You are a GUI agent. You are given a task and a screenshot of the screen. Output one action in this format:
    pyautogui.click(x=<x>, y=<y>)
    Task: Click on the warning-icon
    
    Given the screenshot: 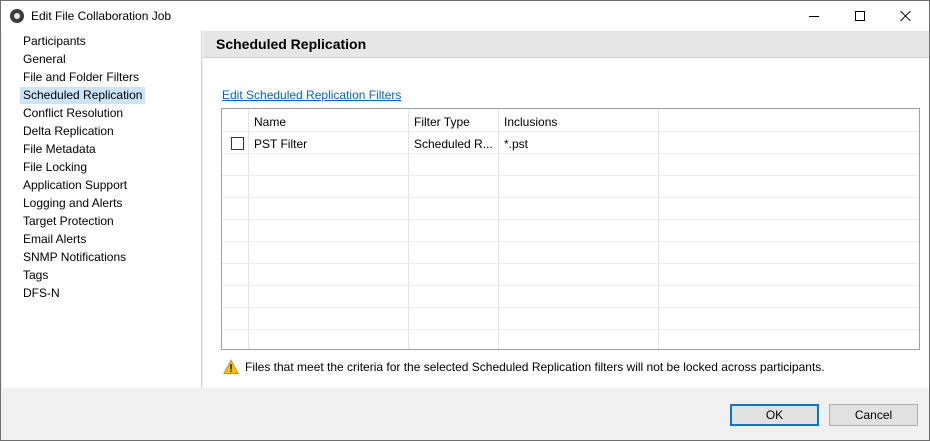 What is the action you would take?
    pyautogui.click(x=231, y=366)
    